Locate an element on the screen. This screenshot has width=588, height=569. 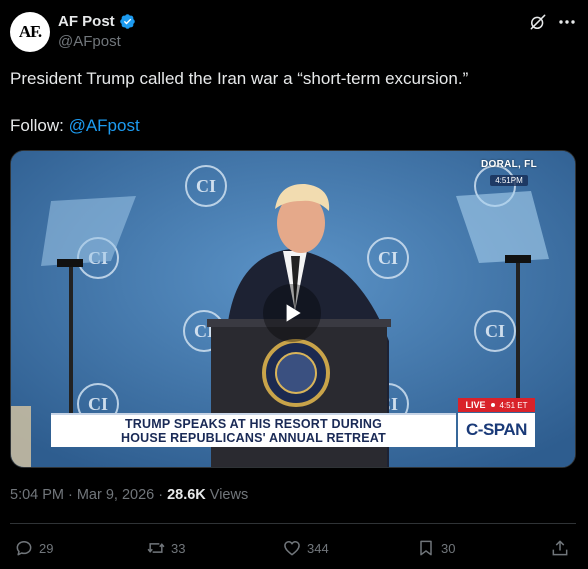
live-time: 4:51 ET is located at coordinates (513, 405).